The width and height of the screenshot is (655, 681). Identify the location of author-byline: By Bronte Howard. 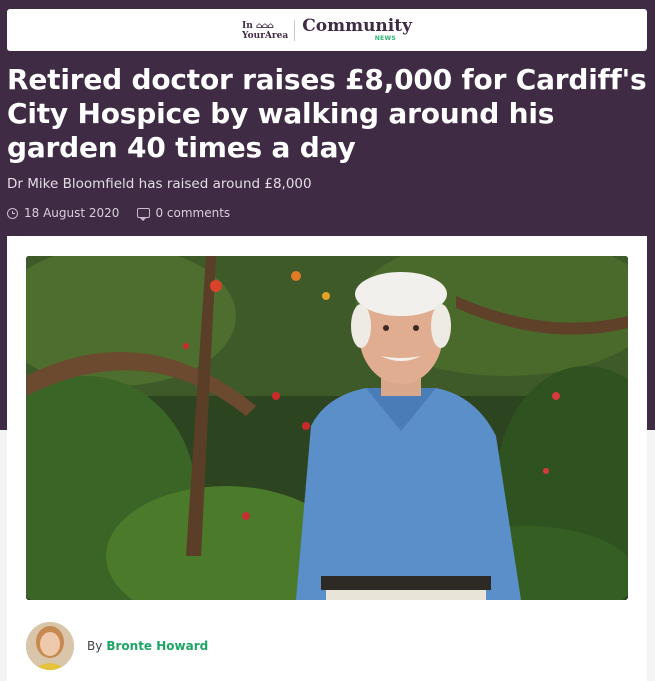
(117, 646).